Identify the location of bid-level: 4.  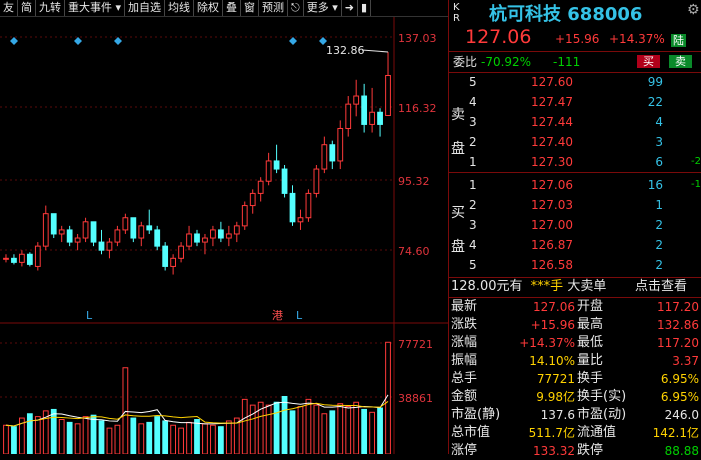
(473, 245).